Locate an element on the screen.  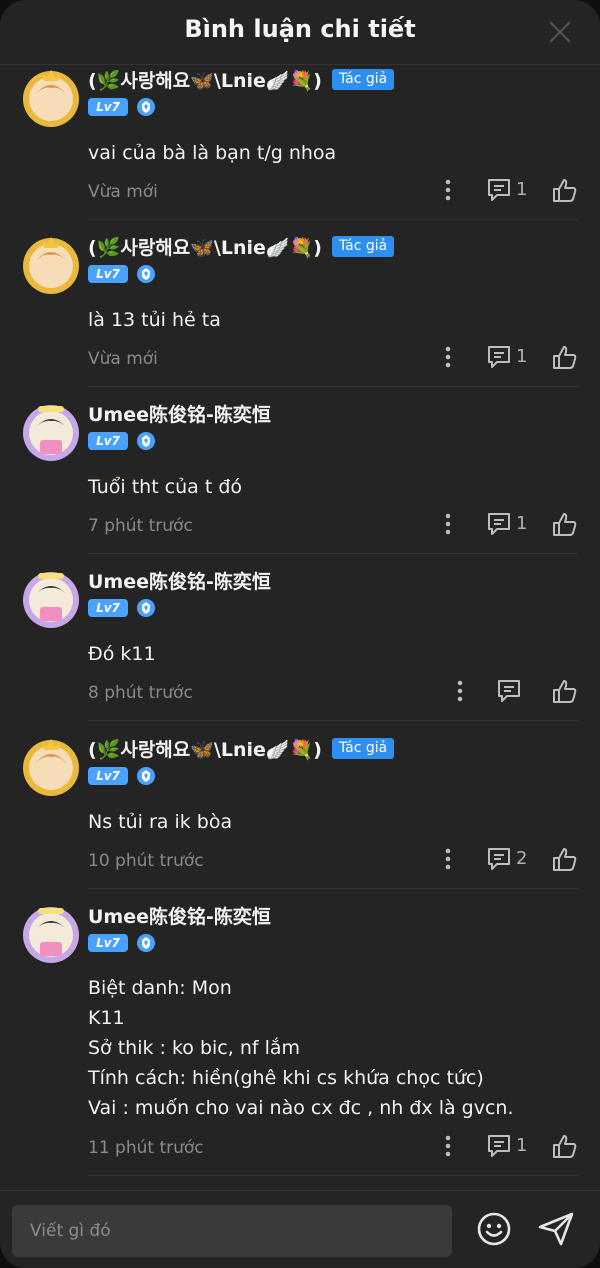
comment-time: 8 phút trước is located at coordinates (140, 693).